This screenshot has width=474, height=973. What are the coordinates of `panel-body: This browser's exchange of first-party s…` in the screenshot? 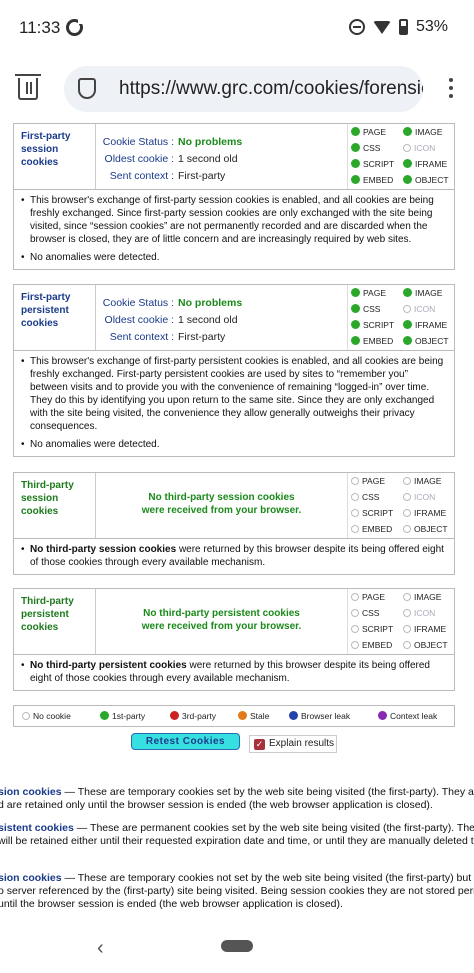 It's located at (234, 229).